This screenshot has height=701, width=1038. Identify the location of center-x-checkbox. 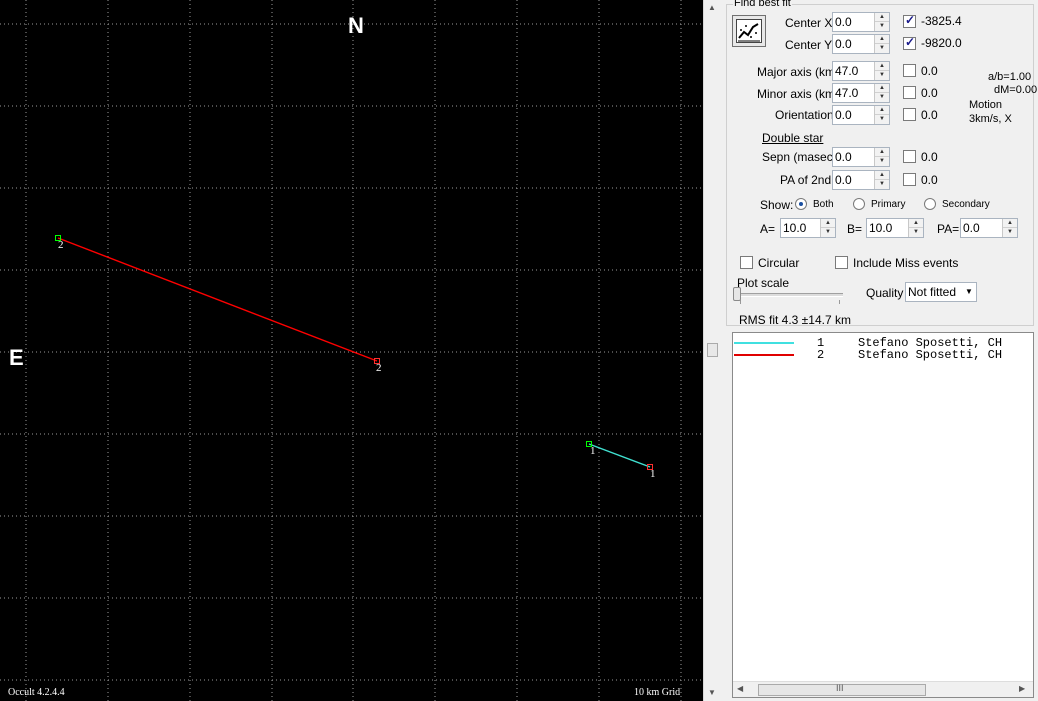
(909, 20).